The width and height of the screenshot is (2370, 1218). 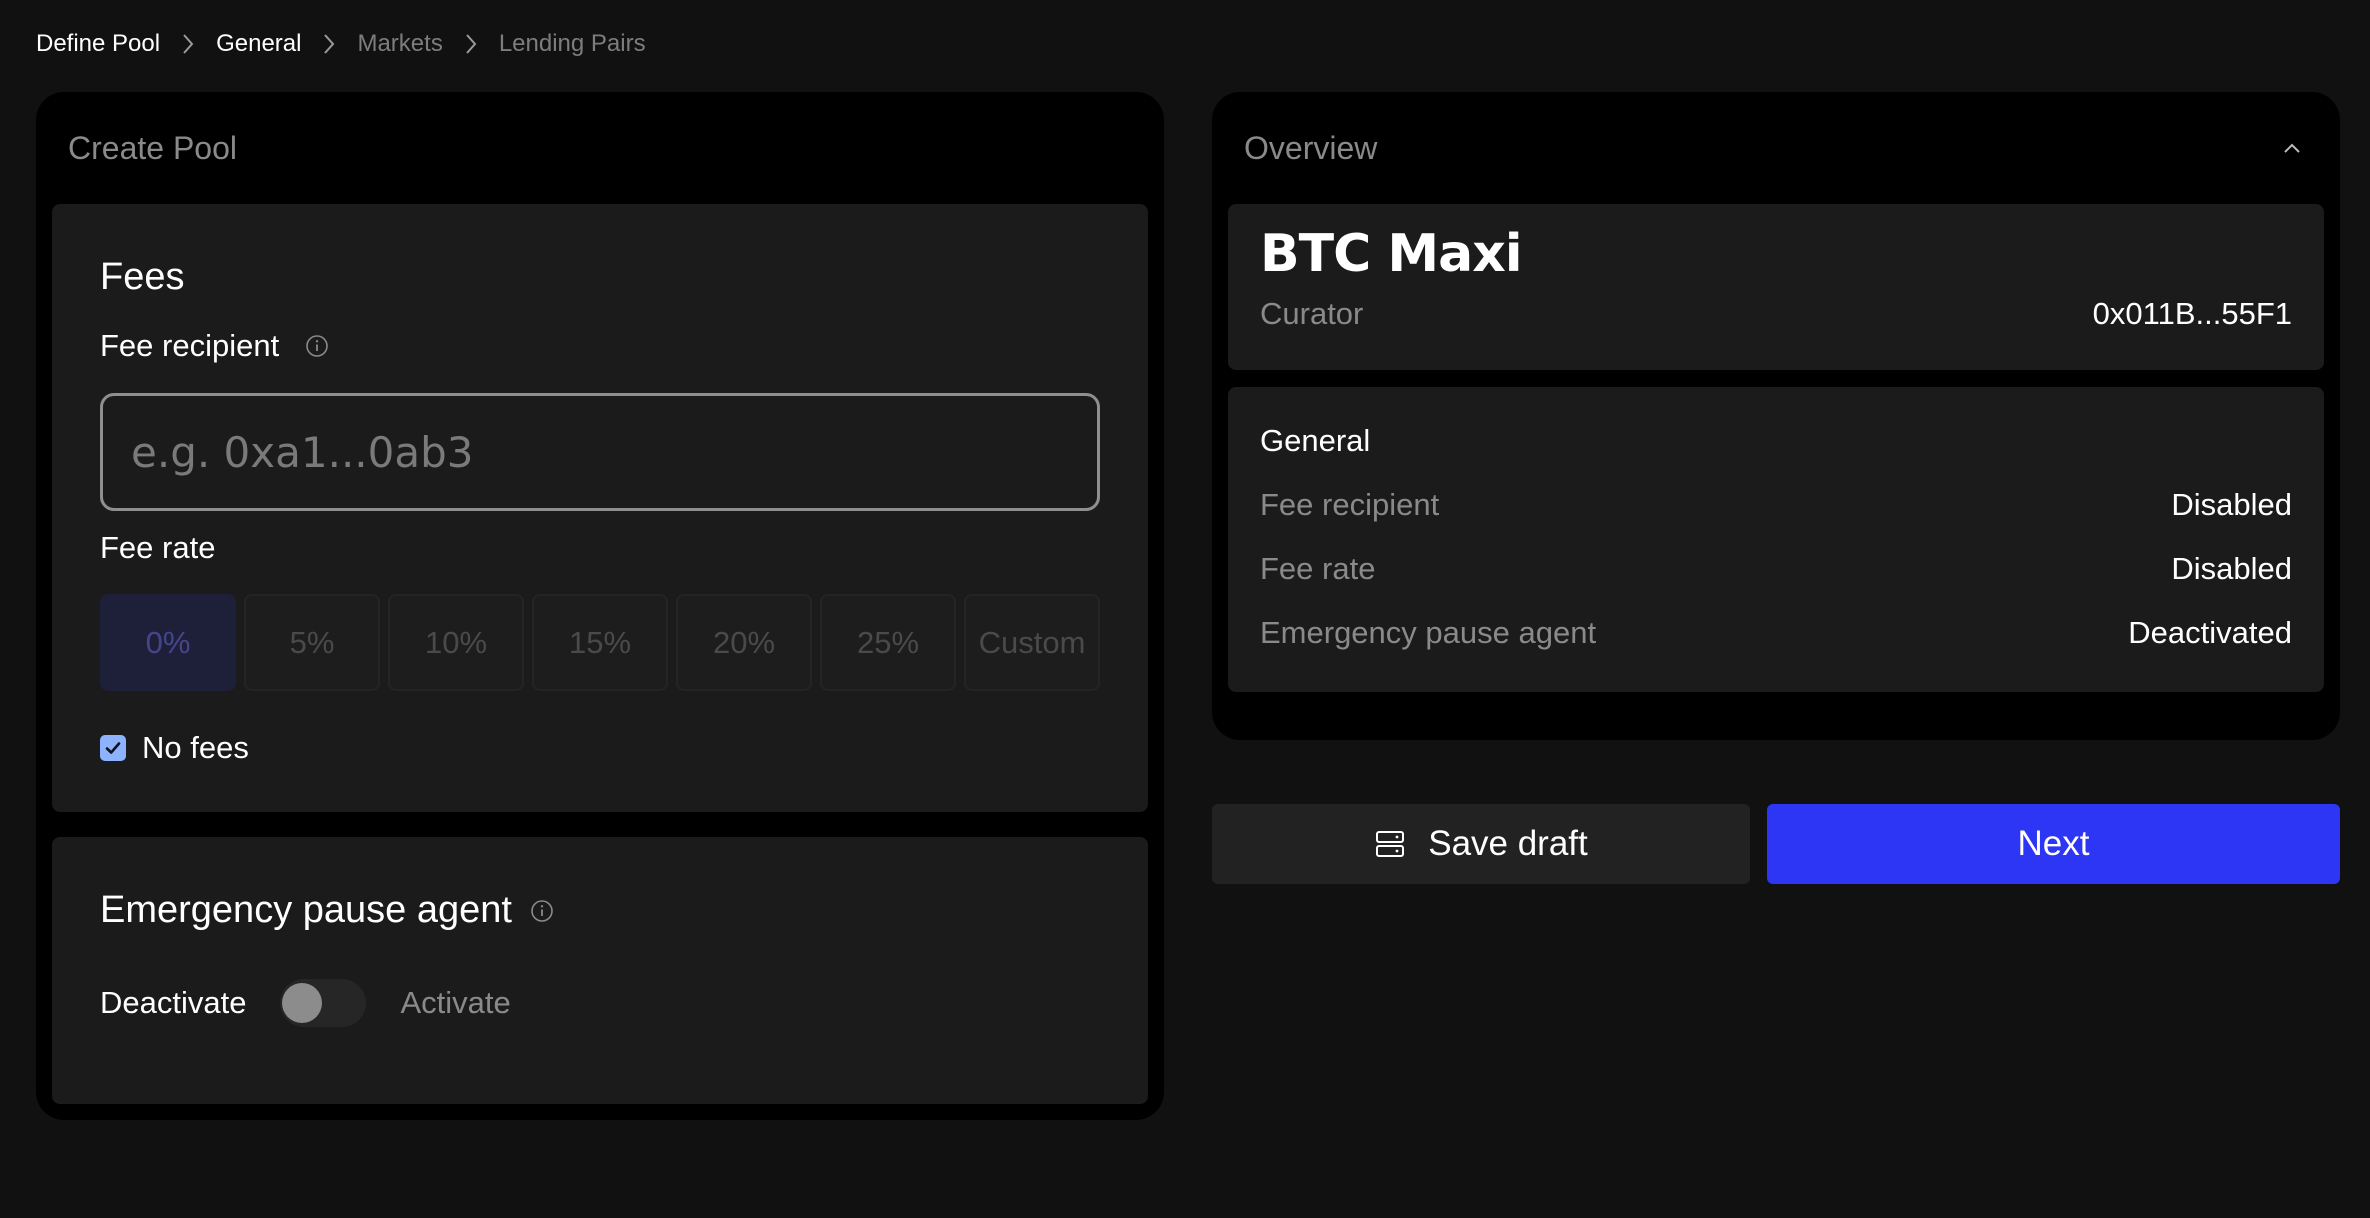 I want to click on emergency-pause-toggle, so click(x=323, y=1003).